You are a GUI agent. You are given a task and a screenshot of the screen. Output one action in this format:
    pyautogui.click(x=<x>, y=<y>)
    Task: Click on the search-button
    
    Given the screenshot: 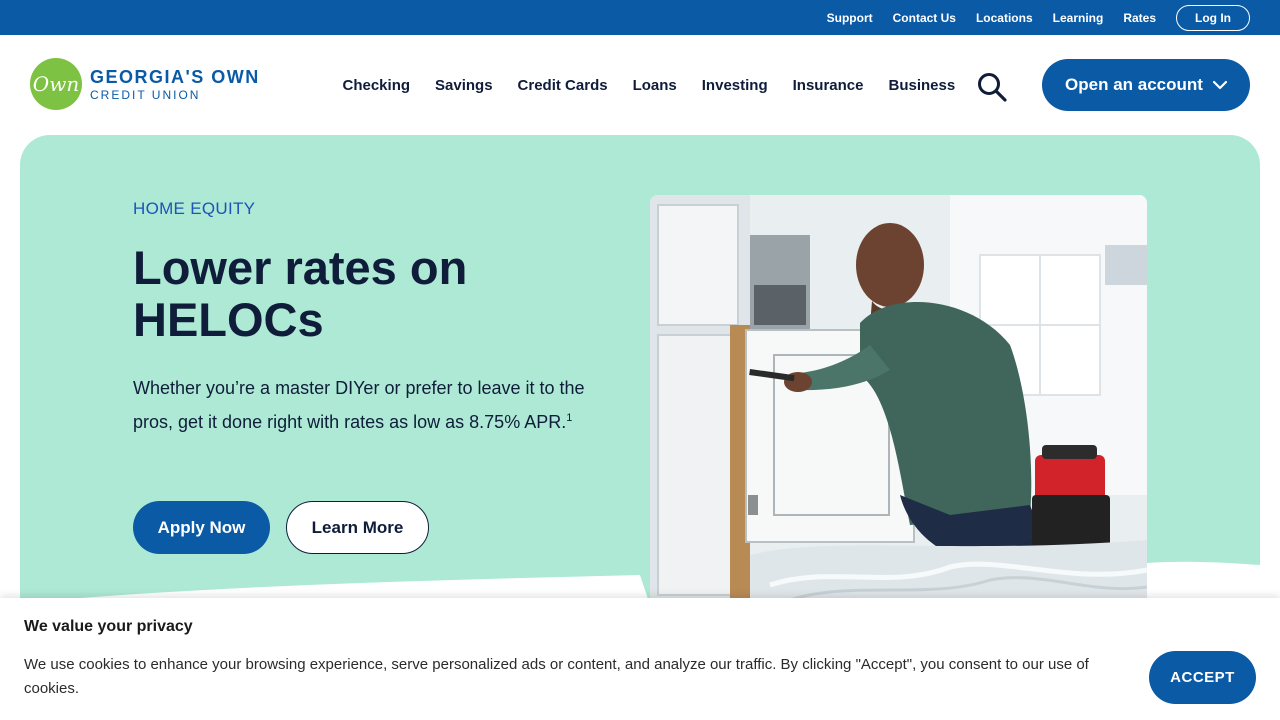 What is the action you would take?
    pyautogui.click(x=992, y=87)
    